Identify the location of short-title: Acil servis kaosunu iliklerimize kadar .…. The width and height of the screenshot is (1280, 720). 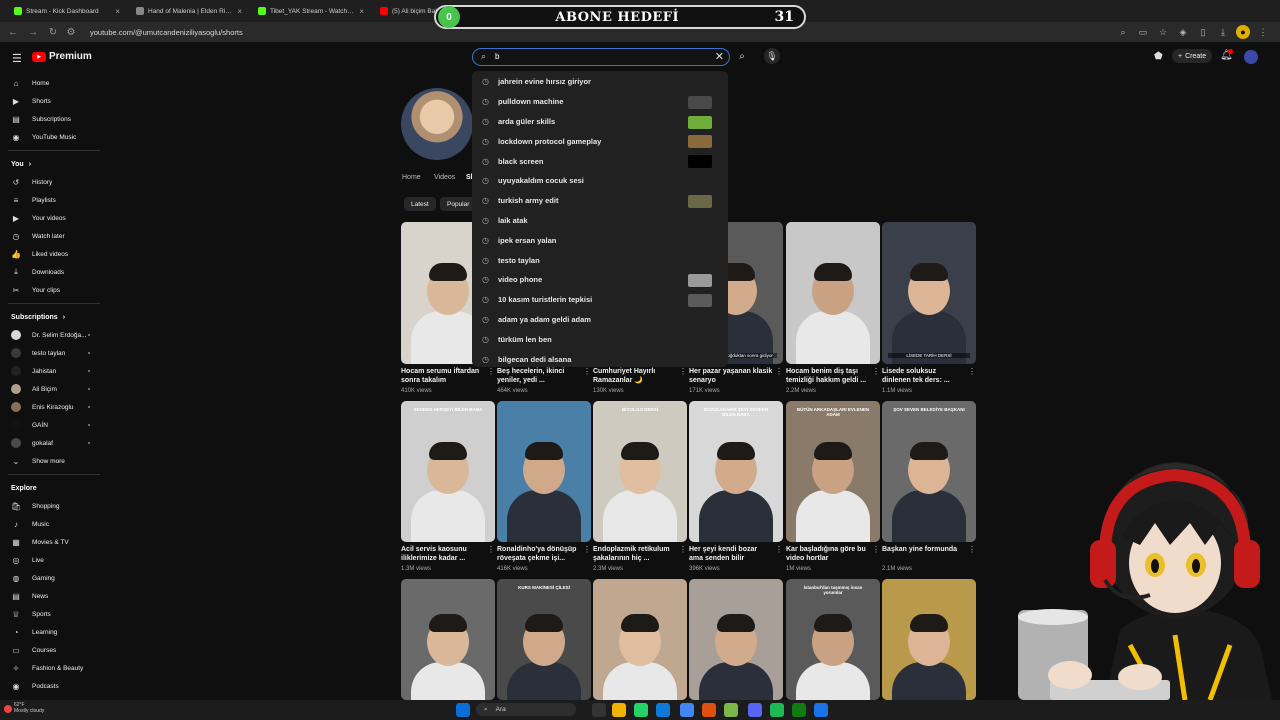
(443, 554).